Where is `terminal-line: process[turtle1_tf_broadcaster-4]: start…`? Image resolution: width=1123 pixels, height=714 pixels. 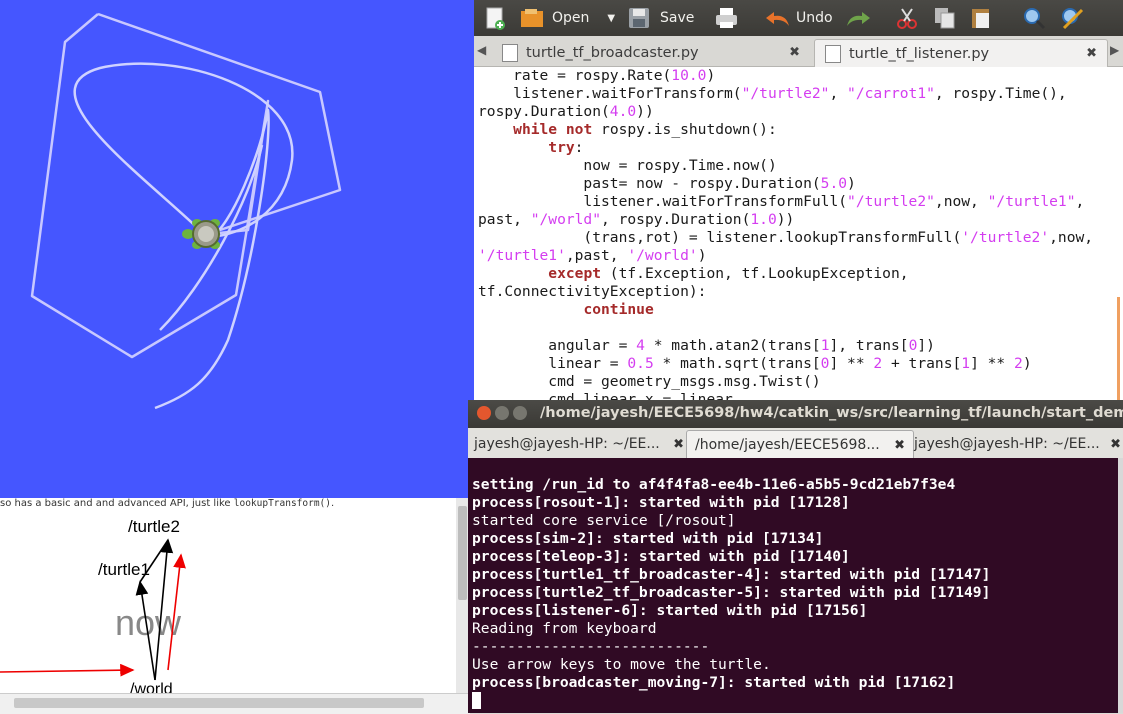
terminal-line: process[turtle1_tf_broadcaster-4]: start… is located at coordinates (731, 574).